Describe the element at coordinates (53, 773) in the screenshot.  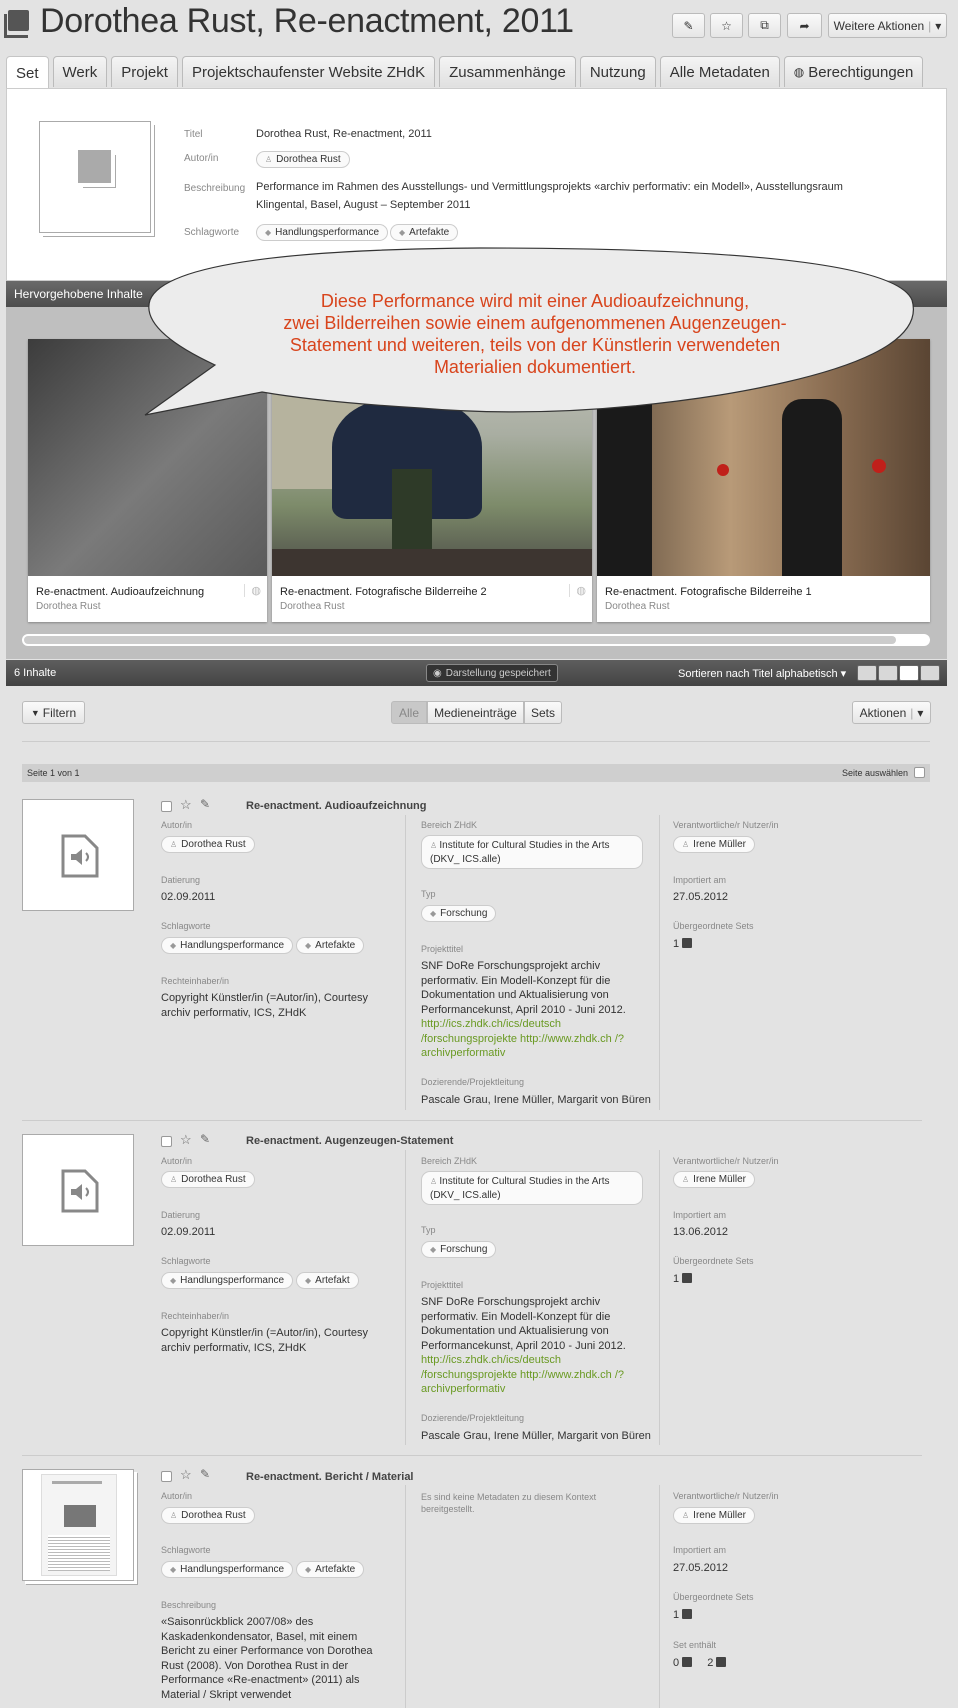
I see `page-indicator: Seite 1 von 1` at that location.